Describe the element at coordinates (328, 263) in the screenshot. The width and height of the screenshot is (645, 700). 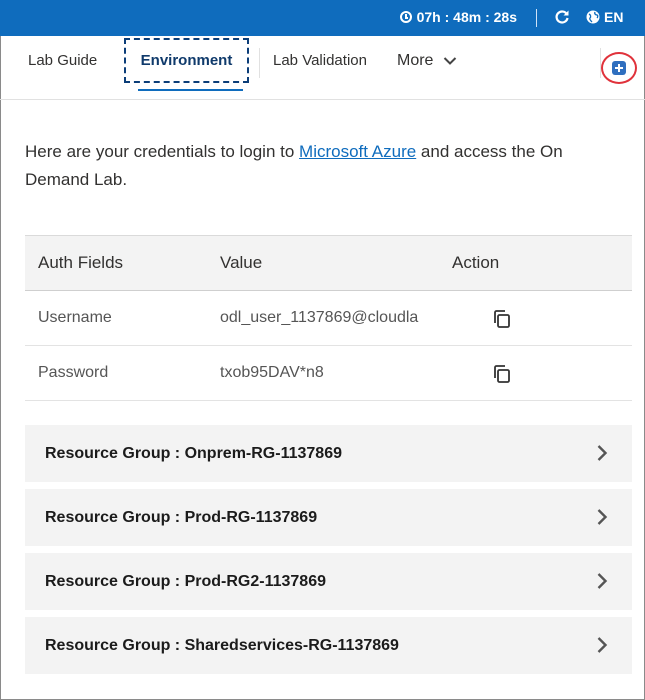
I see `table-header: Auth Fields Value Action` at that location.